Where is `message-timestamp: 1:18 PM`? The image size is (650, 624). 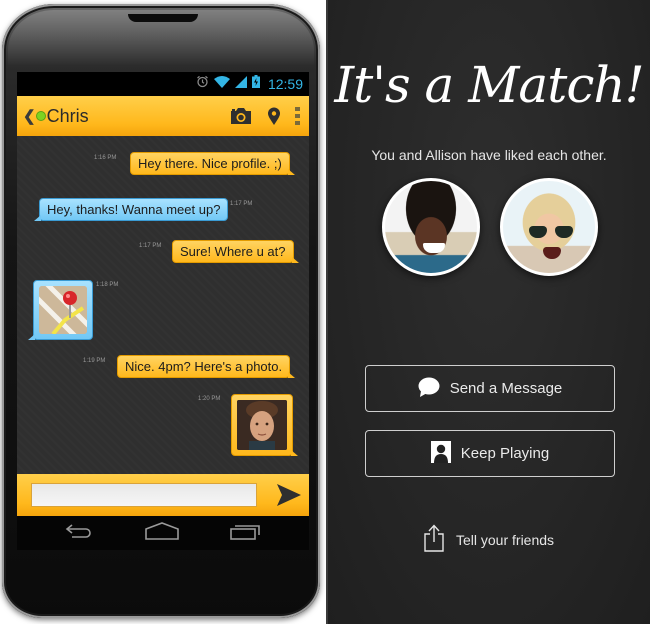 message-timestamp: 1:18 PM is located at coordinates (107, 285).